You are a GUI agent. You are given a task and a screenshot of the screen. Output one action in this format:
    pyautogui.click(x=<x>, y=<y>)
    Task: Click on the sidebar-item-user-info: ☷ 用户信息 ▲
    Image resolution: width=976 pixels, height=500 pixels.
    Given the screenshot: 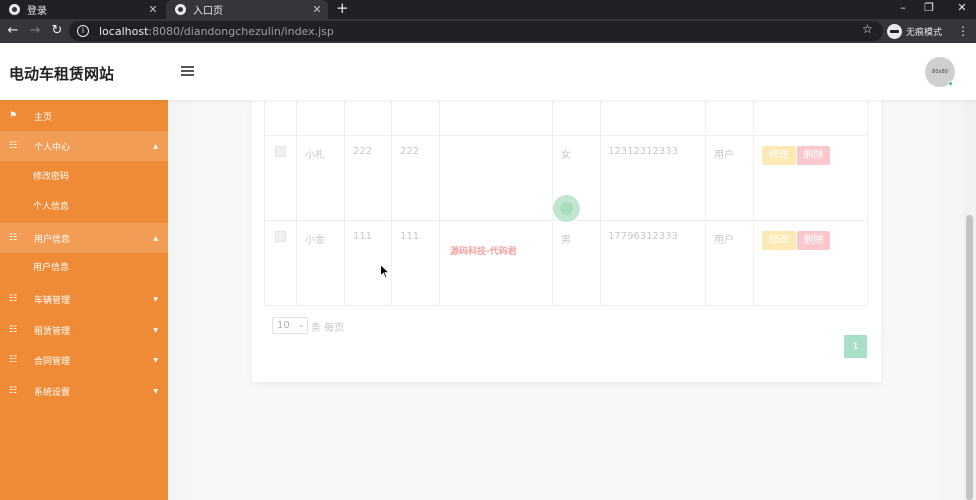 What is the action you would take?
    pyautogui.click(x=84, y=238)
    